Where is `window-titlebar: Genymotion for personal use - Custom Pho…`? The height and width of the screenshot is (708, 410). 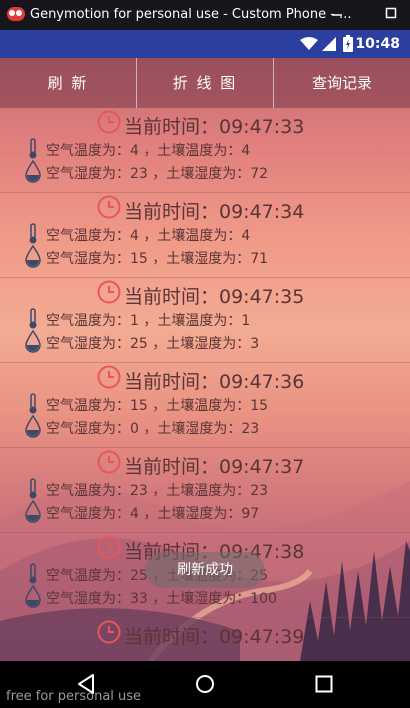
window-titlebar: Genymotion for personal use - Custom Pho… is located at coordinates (205, 15).